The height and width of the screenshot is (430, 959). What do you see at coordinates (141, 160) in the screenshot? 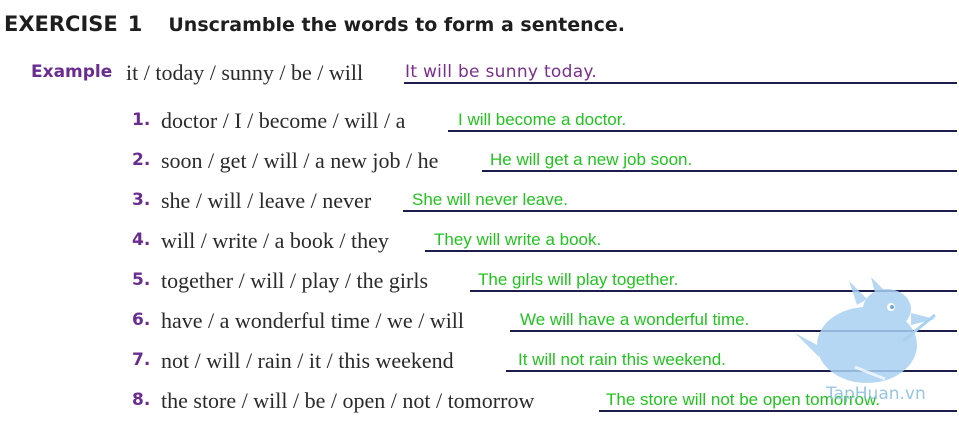
I see `item-number: 2.` at bounding box center [141, 160].